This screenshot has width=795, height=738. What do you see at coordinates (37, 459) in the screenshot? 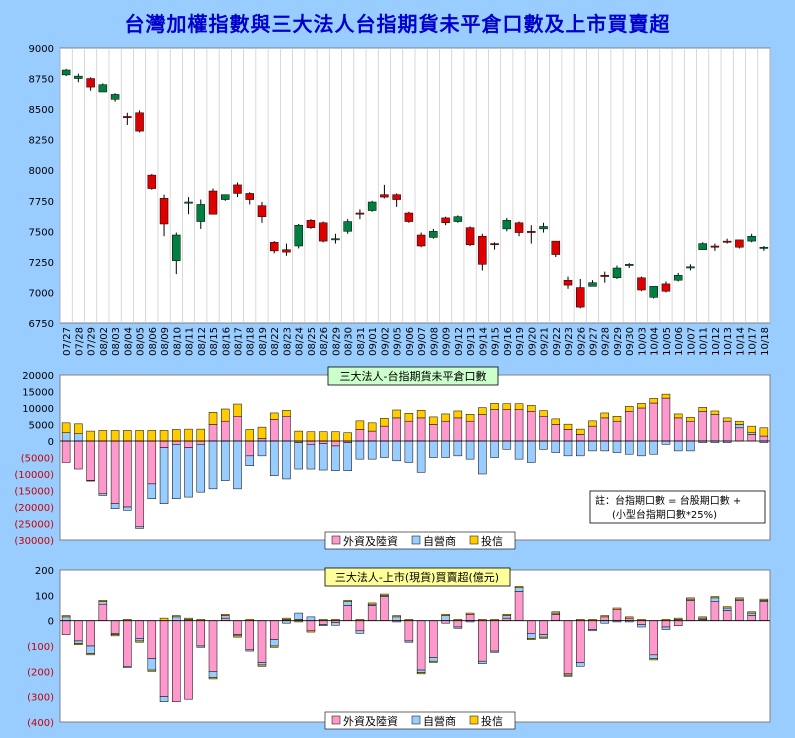
I see `oi-ytick-label: (5000)` at bounding box center [37, 459].